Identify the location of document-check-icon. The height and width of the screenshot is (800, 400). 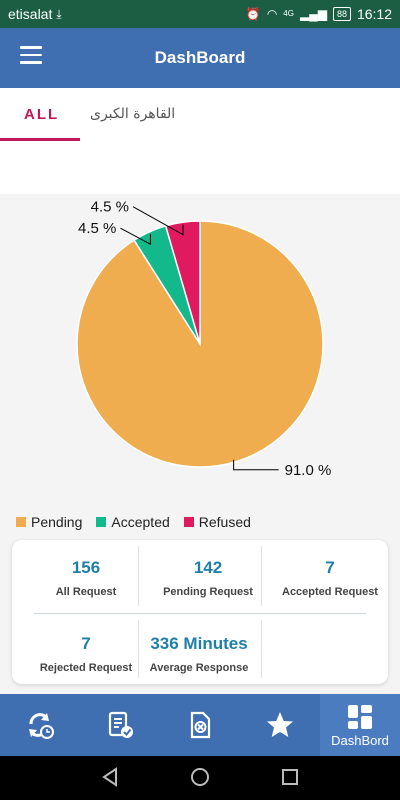
(120, 724).